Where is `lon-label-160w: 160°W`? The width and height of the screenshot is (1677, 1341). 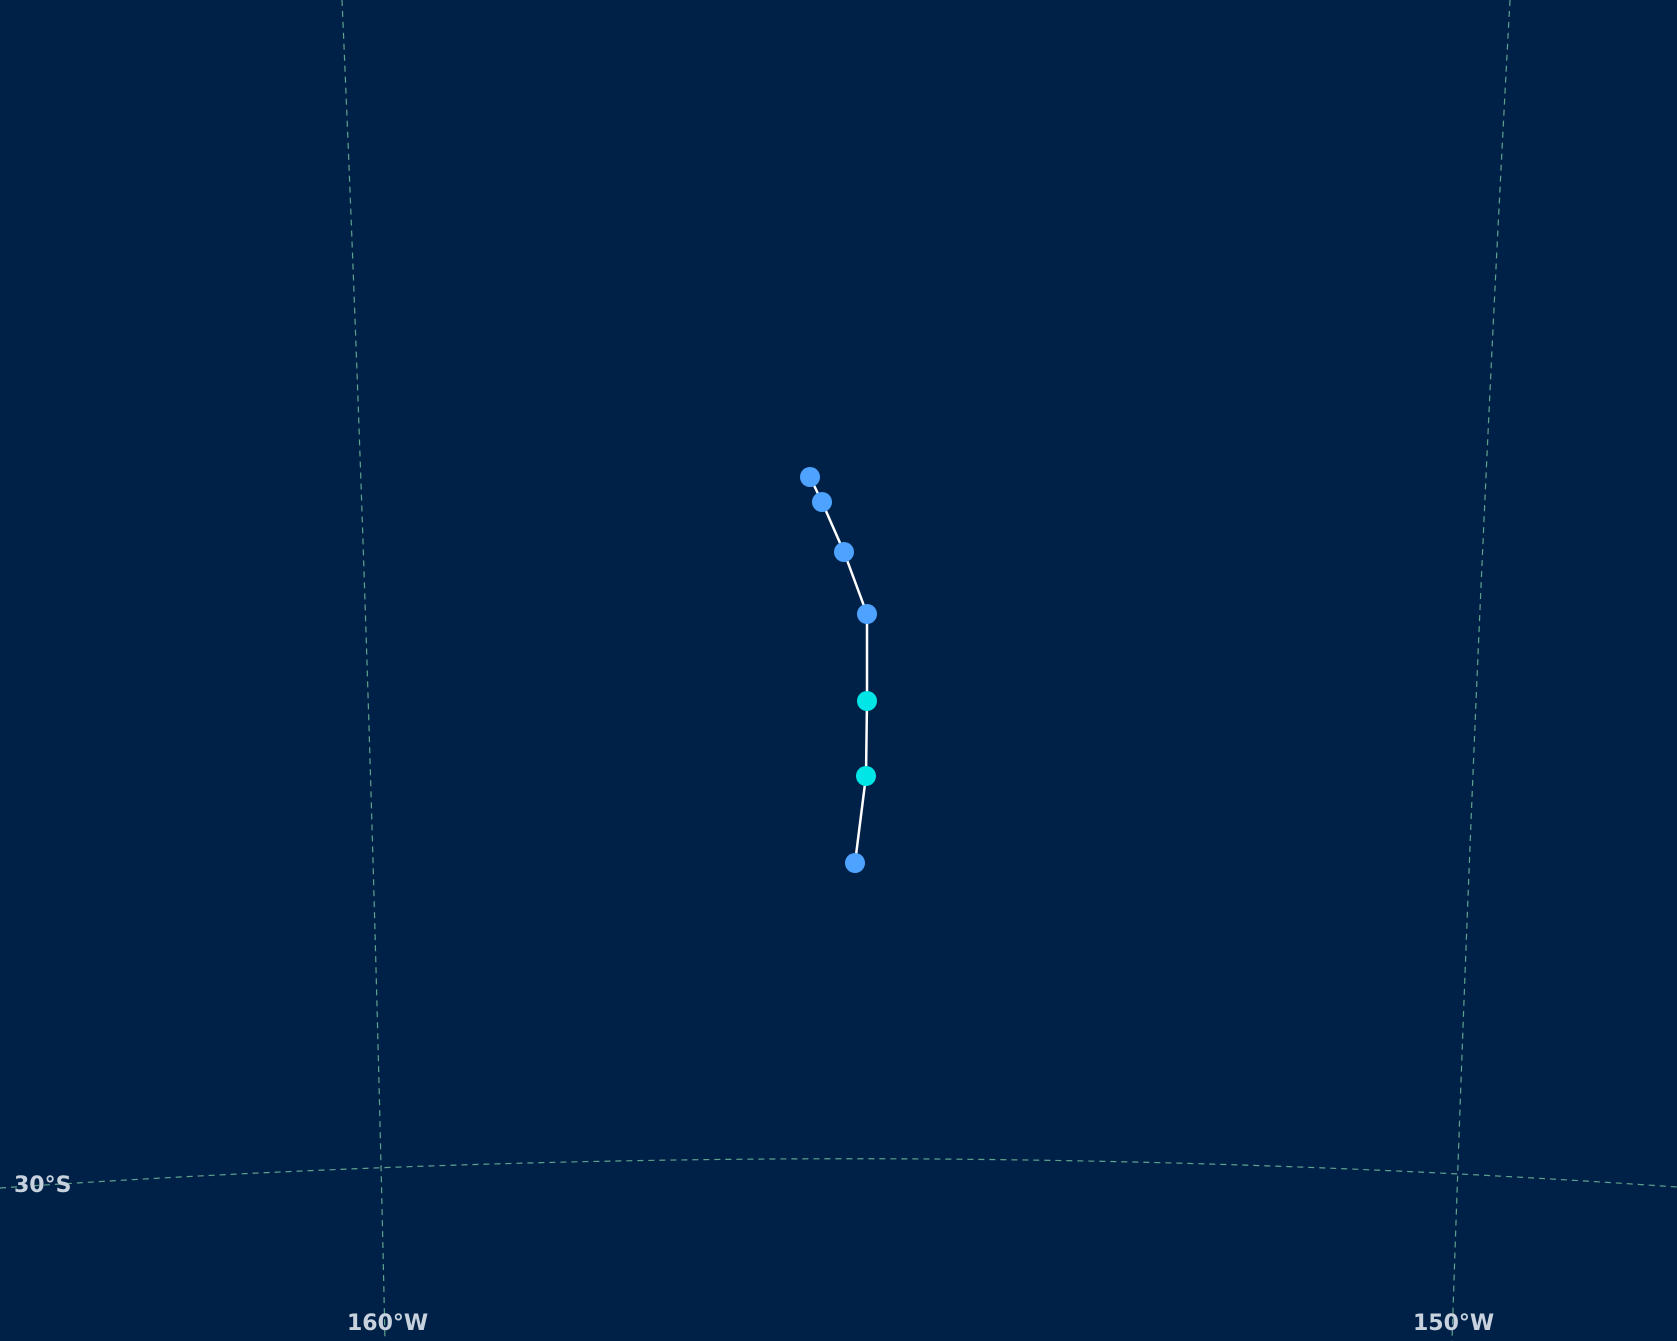 lon-label-160w: 160°W is located at coordinates (387, 1323).